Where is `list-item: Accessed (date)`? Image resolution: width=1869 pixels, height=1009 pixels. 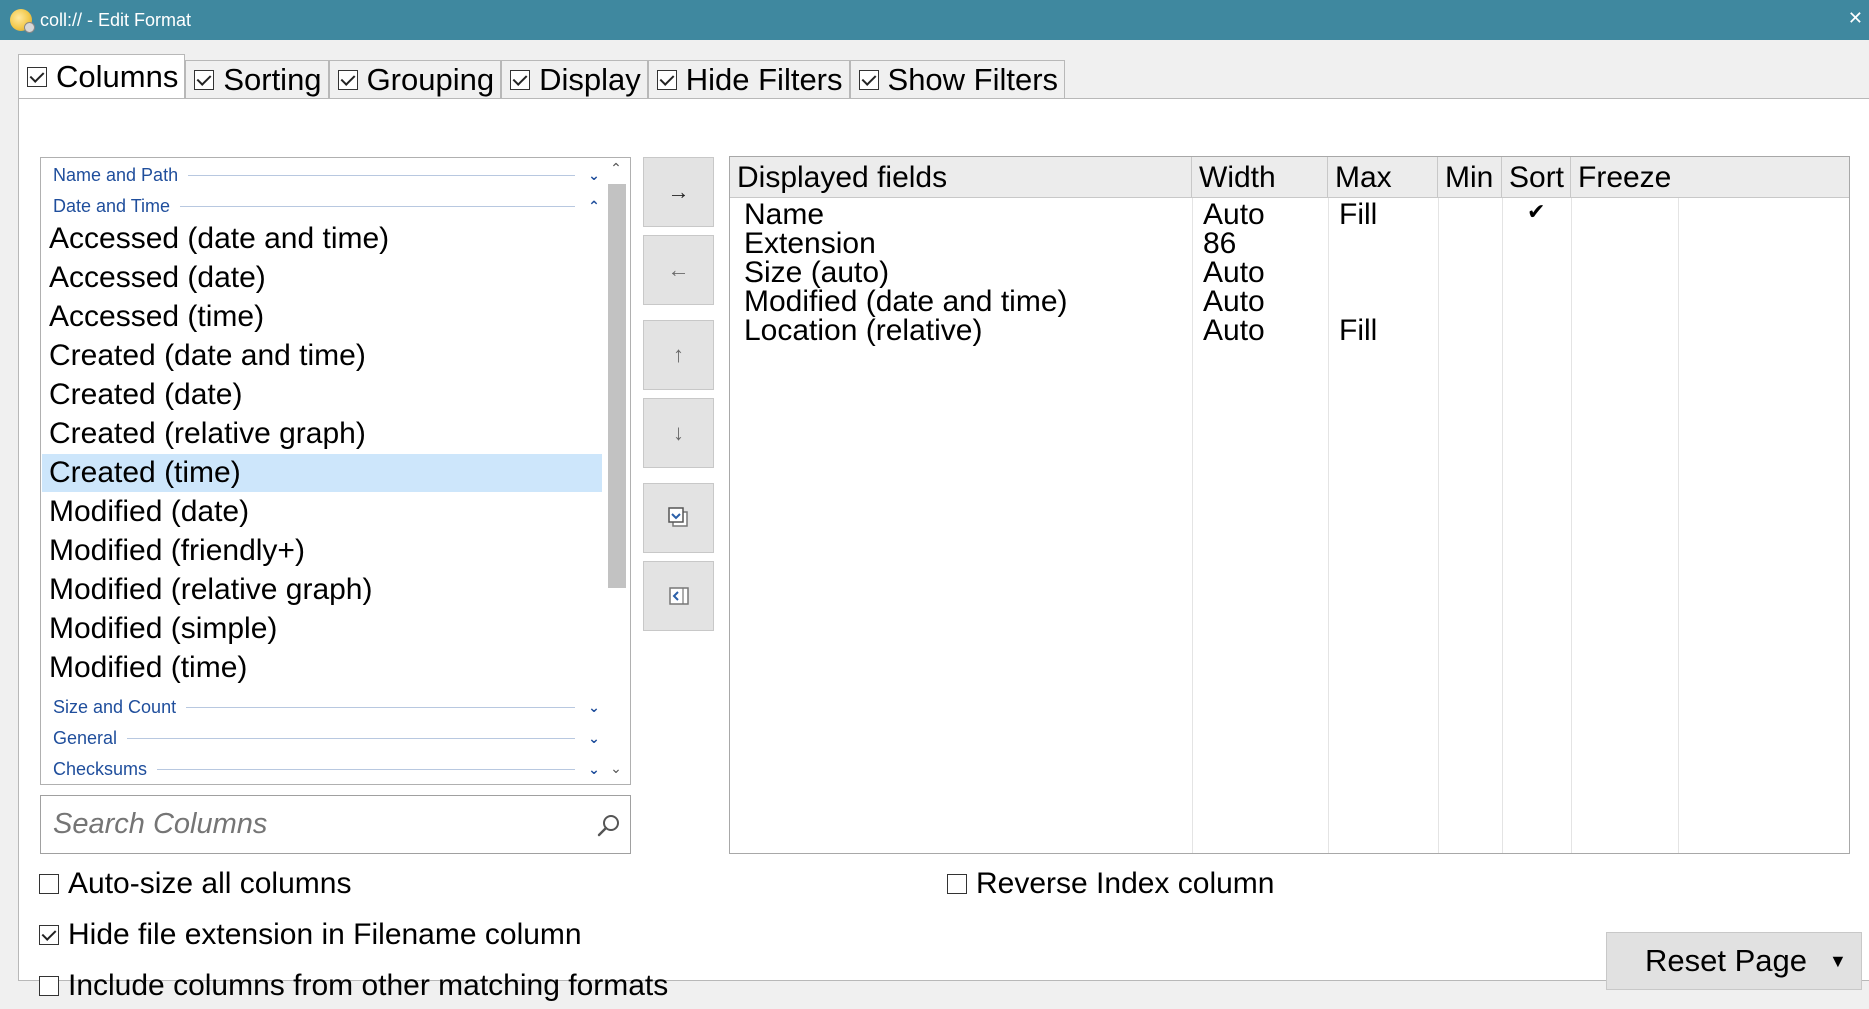 list-item: Accessed (date) is located at coordinates (322, 278).